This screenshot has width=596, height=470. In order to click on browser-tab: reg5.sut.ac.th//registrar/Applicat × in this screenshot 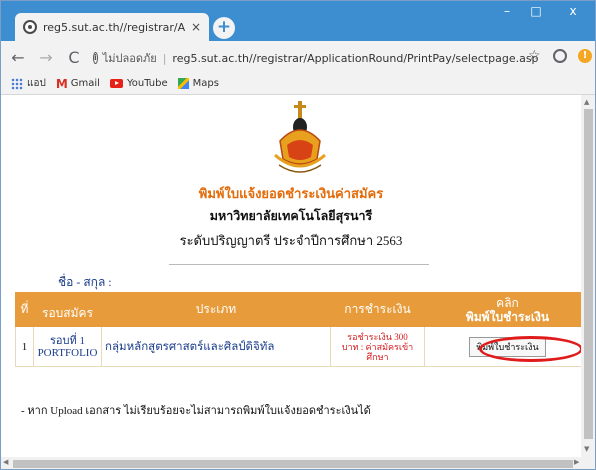, I will do `click(112, 27)`.